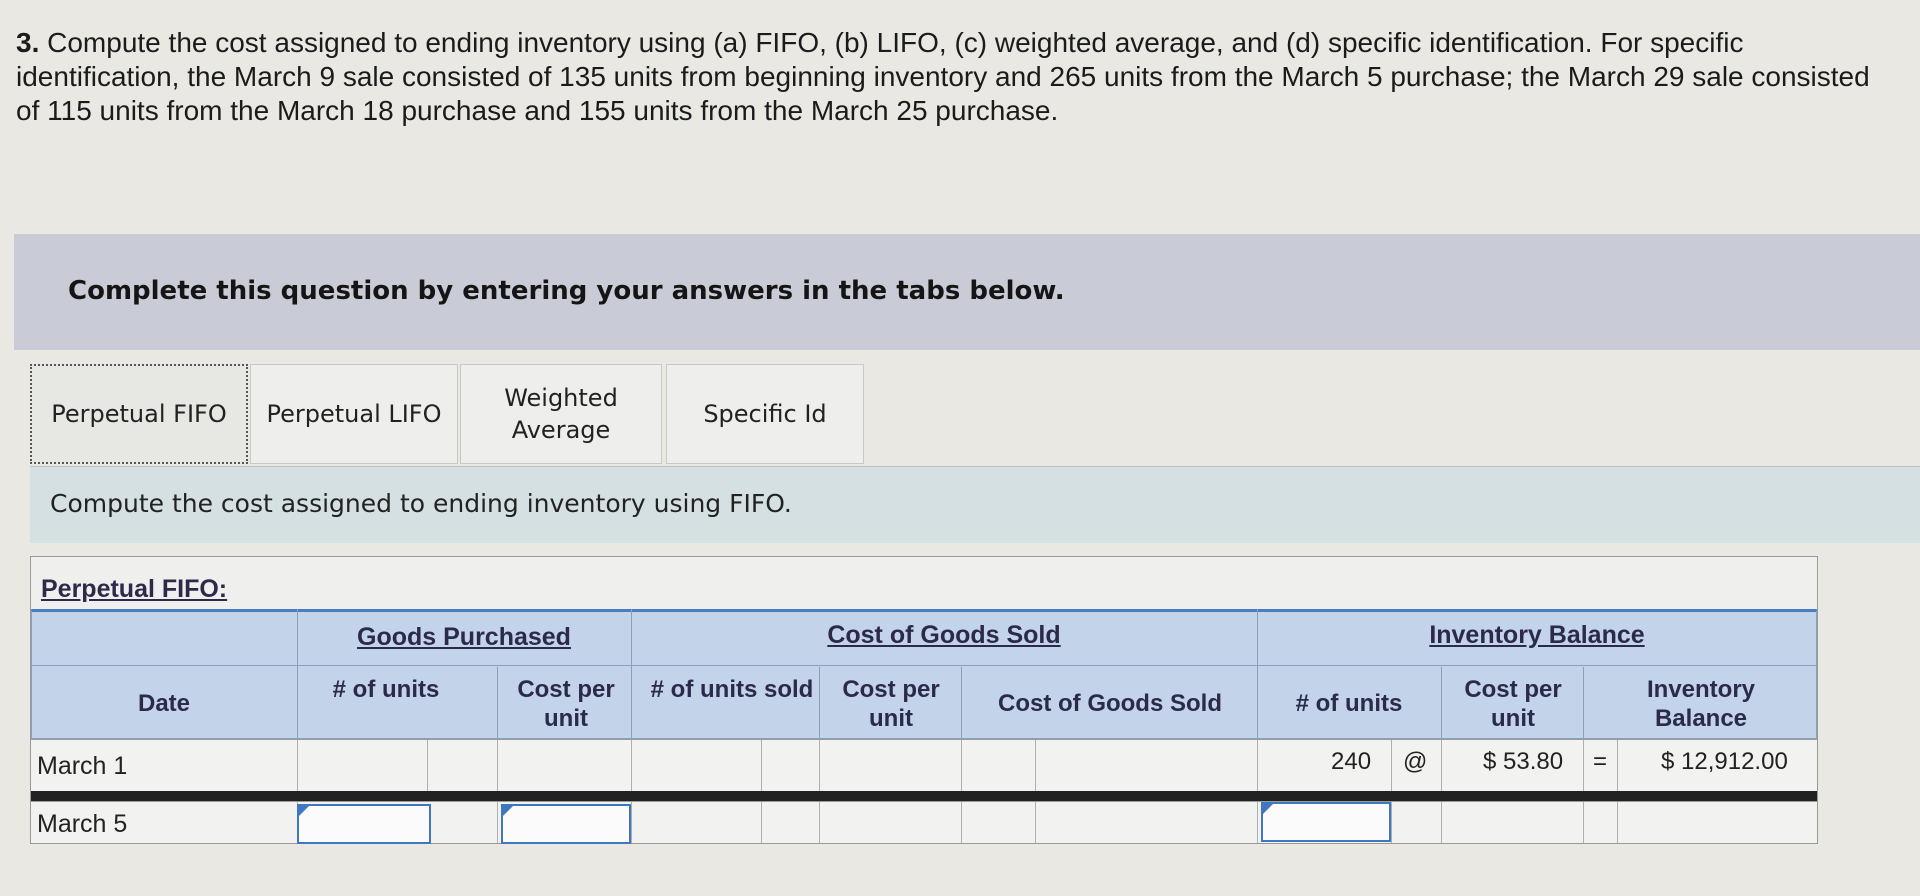 This screenshot has width=1920, height=896. I want to click on tab-perpetual-lifo: Perpetual LIFO, so click(354, 414).